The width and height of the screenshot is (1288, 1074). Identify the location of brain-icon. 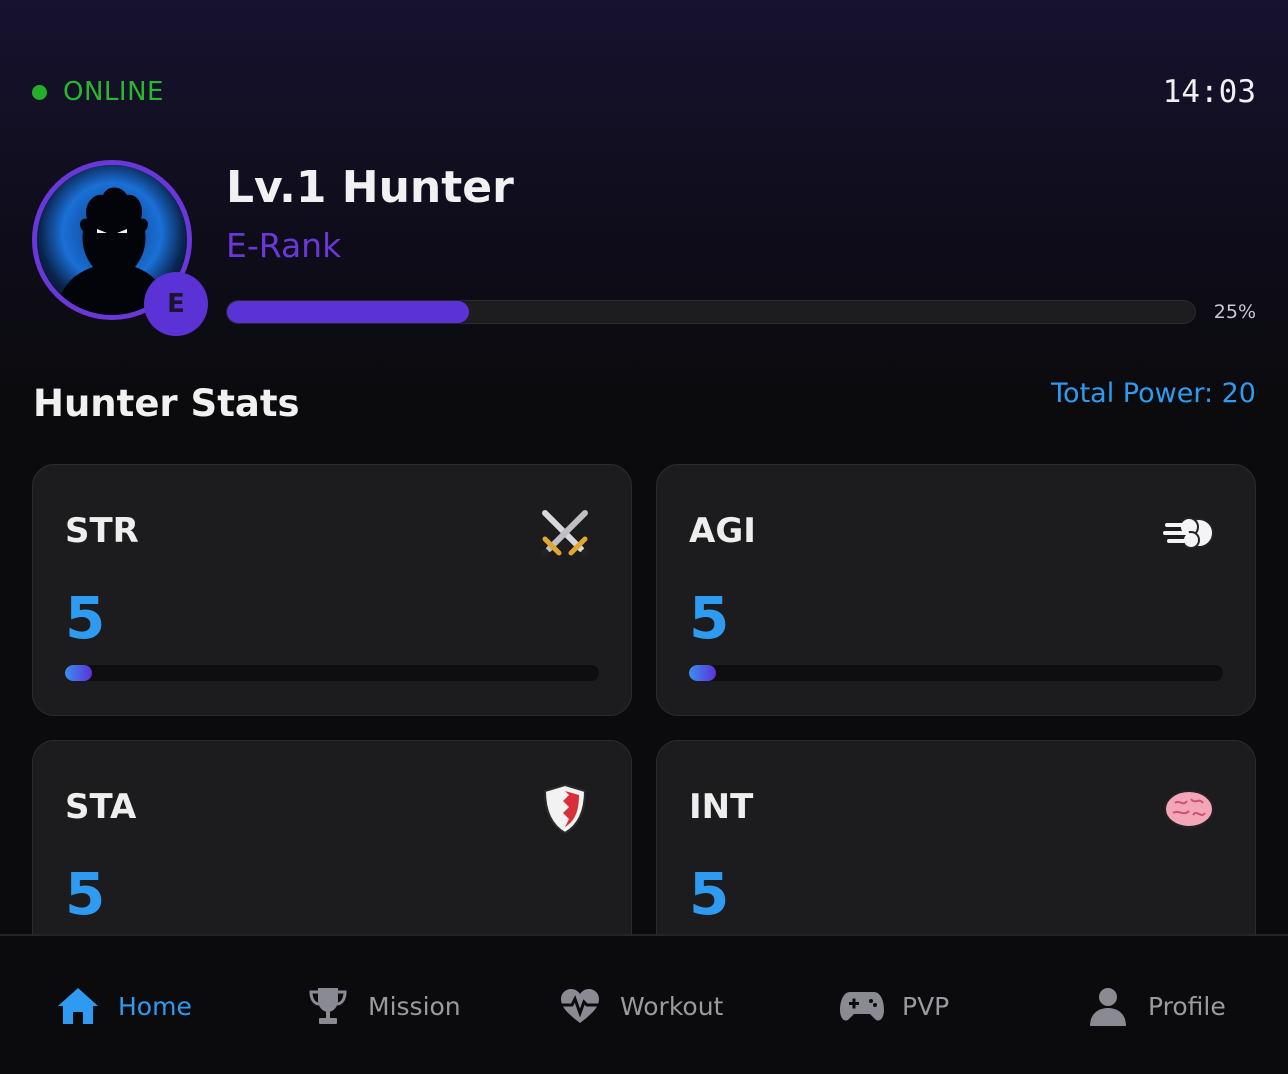
(1189, 809).